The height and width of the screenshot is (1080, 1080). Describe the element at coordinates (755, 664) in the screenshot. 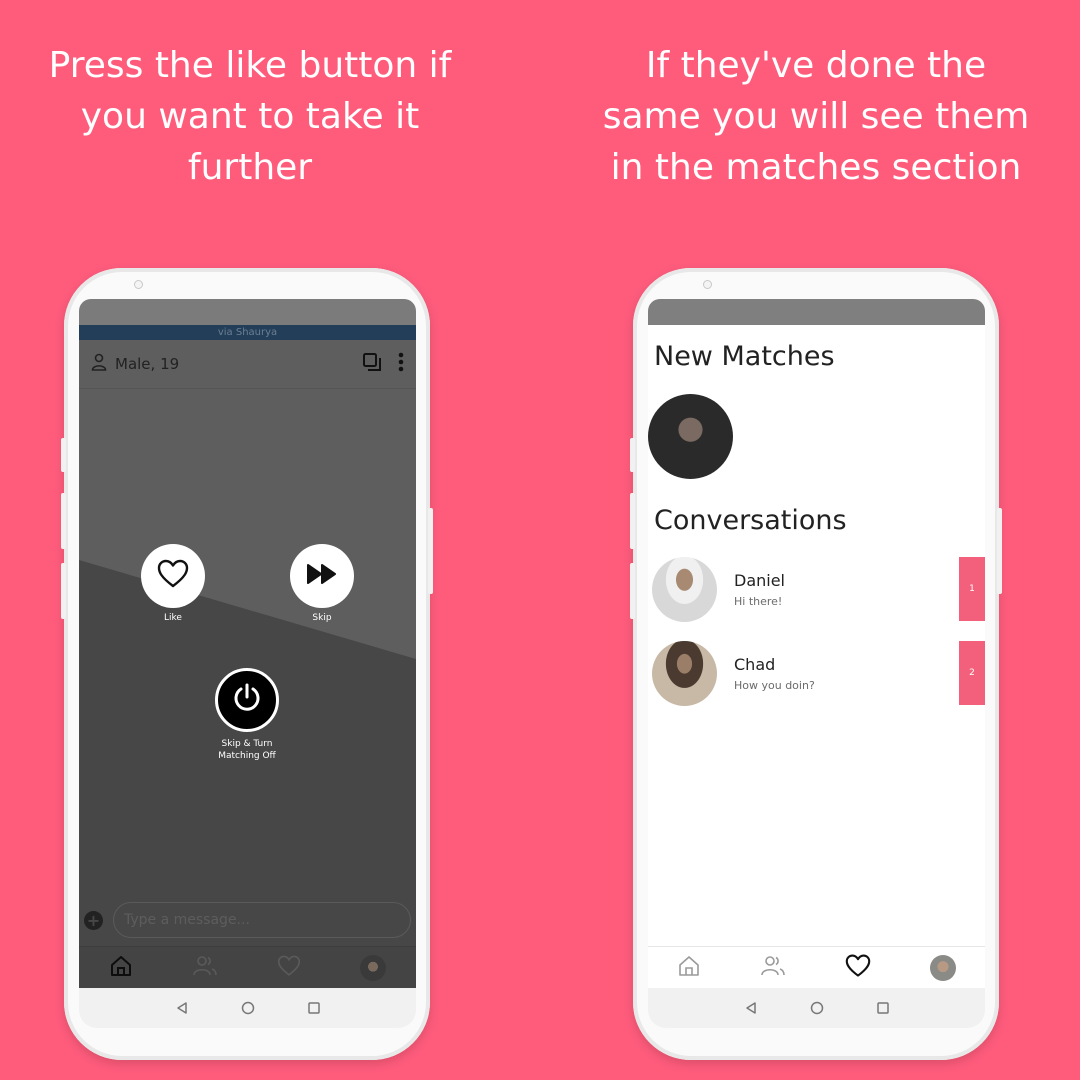

I see `conversation-name: Chad` at that location.